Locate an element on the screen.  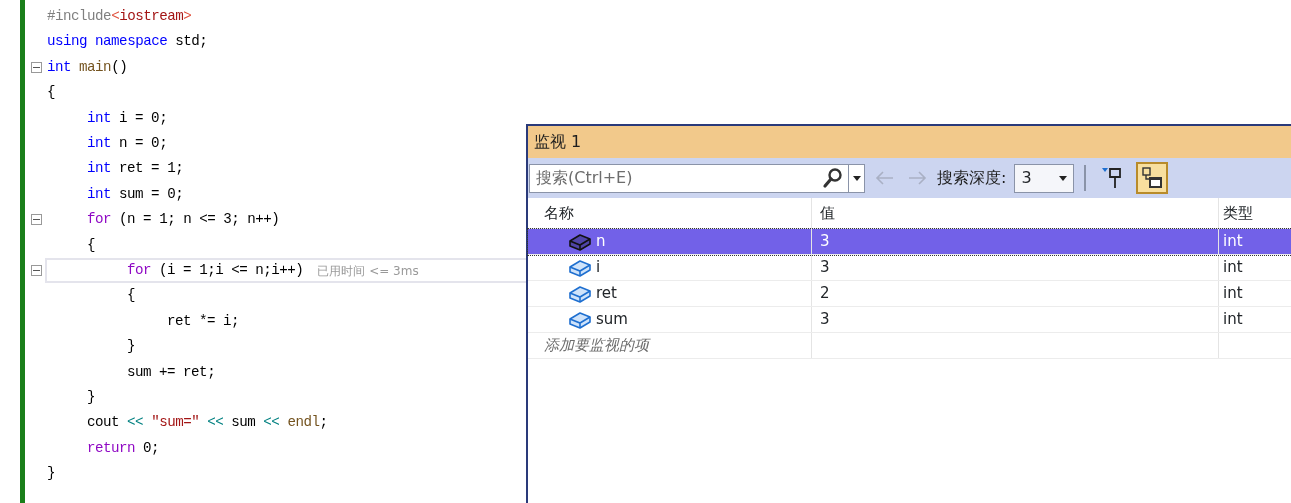
column-header: 名称 is located at coordinates (559, 213).